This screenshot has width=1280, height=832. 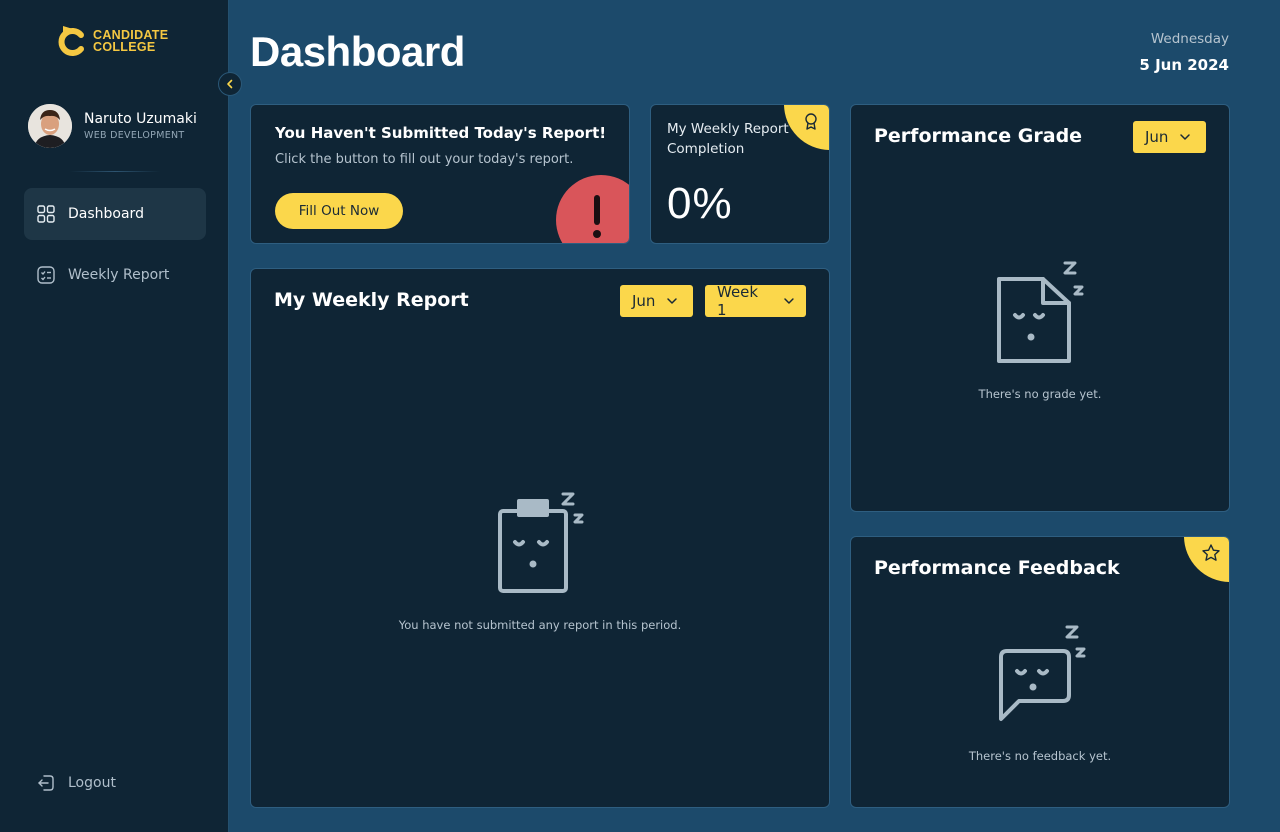 I want to click on completion-value: 0%, so click(x=700, y=203).